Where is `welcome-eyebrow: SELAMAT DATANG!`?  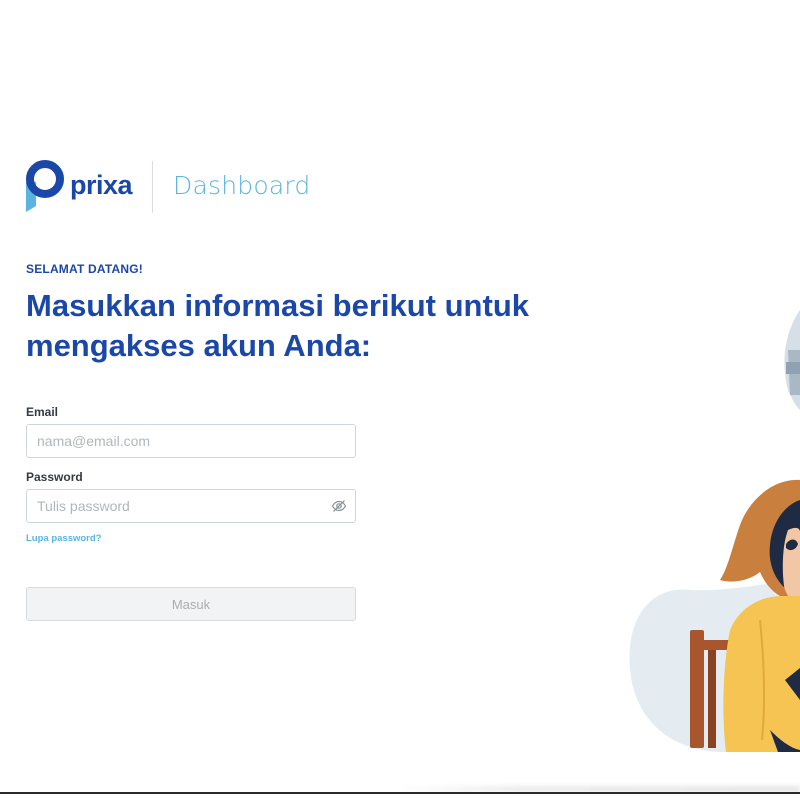 welcome-eyebrow: SELAMAT DATANG! is located at coordinates (84, 269).